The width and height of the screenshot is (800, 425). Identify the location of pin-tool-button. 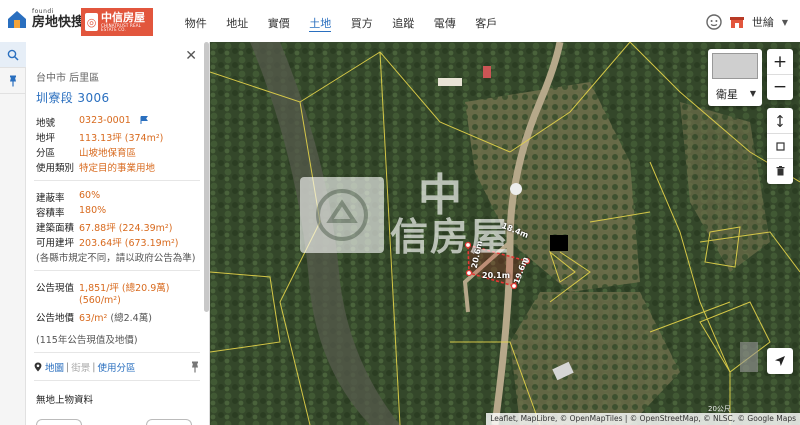
(13, 81).